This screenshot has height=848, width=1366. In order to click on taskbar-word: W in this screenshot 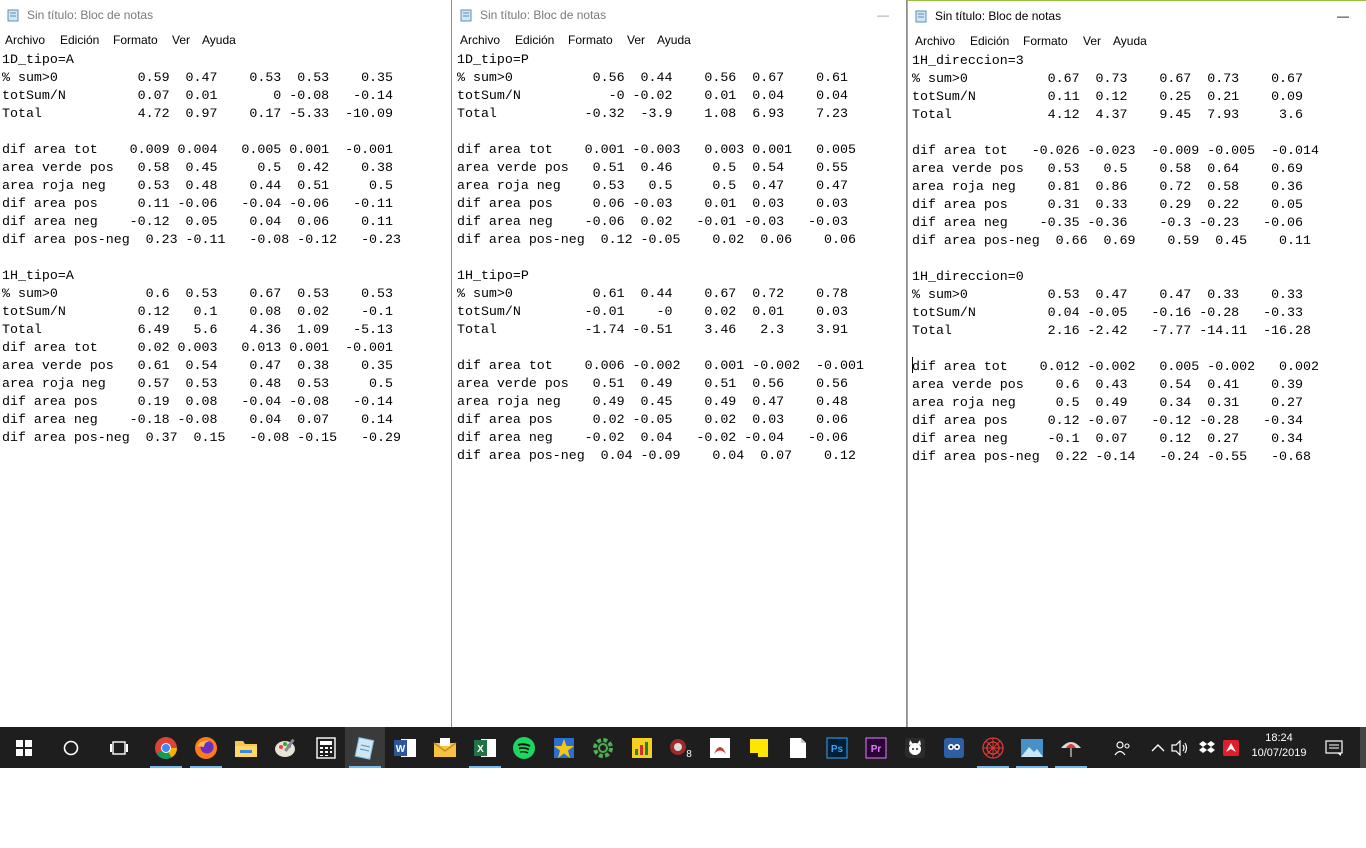, I will do `click(405, 747)`.